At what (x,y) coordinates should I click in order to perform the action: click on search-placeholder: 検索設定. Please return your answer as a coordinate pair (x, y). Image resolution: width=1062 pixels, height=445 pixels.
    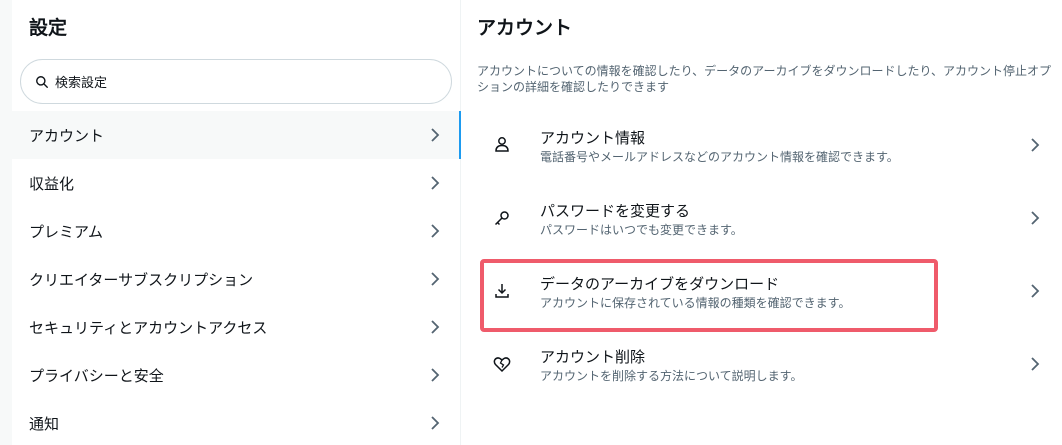
    Looking at the image, I should click on (81, 83).